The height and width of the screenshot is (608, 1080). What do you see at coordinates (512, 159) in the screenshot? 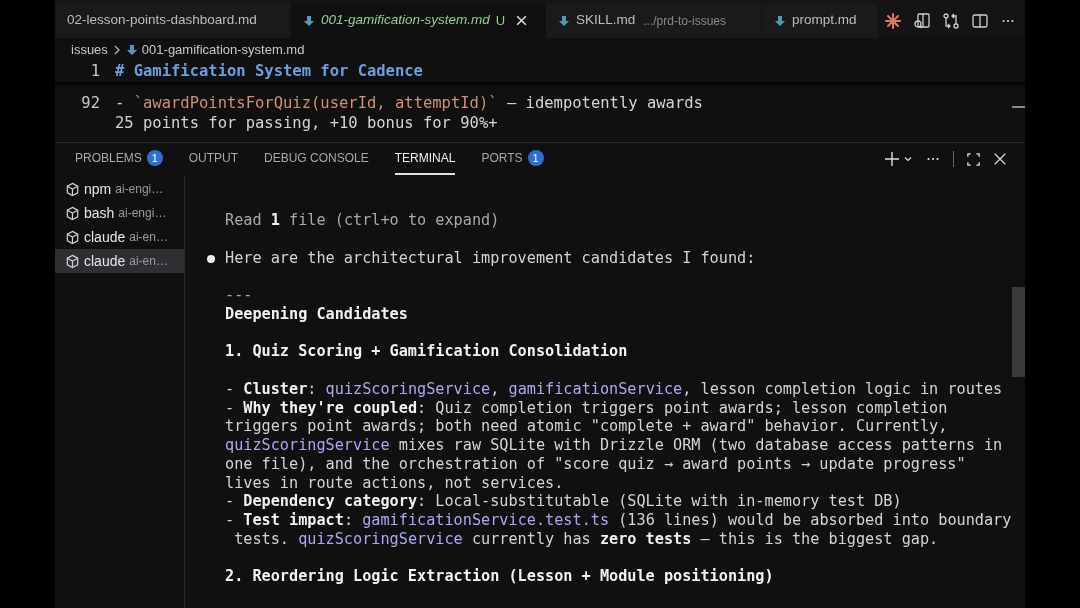
I see `panel-tab: PORTS 1` at bounding box center [512, 159].